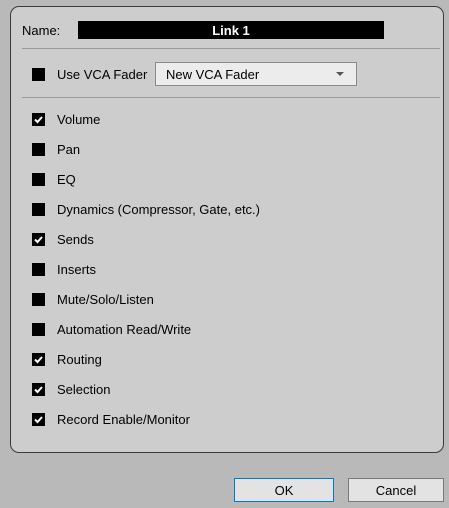 This screenshot has height=508, width=449. Describe the element at coordinates (69, 149) in the screenshot. I see `option-label: Pan` at that location.